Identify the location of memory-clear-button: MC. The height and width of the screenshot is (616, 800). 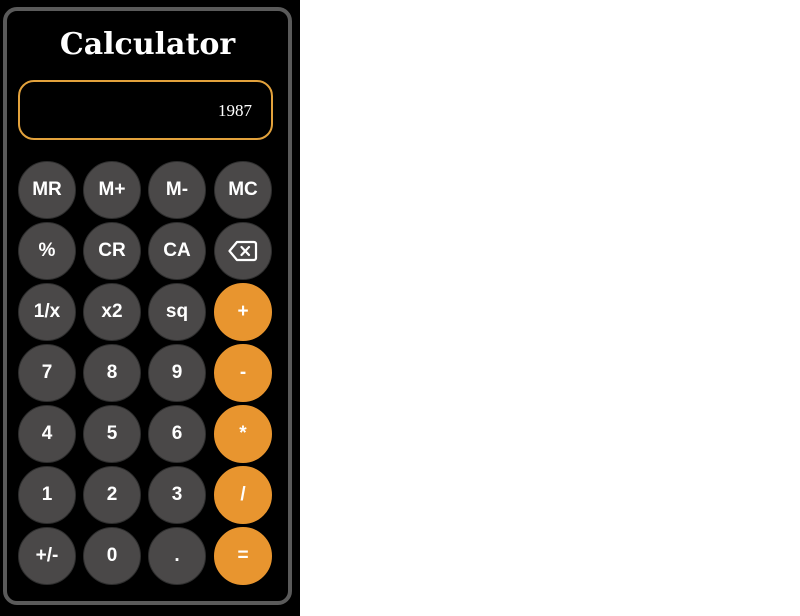
(243, 190).